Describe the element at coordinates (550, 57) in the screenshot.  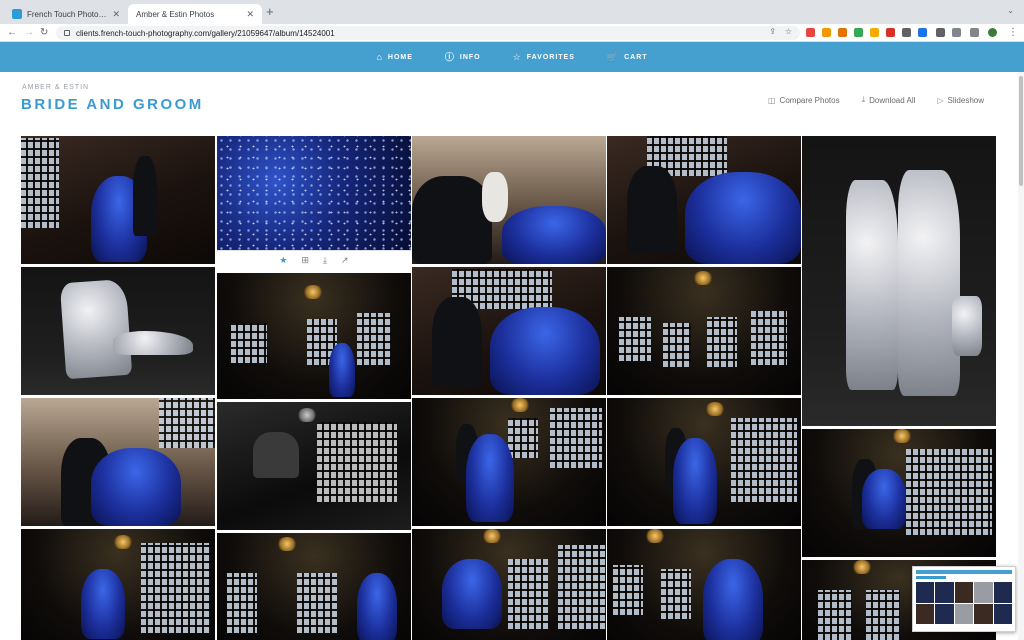
I see `nav-label: FAVORITES` at that location.